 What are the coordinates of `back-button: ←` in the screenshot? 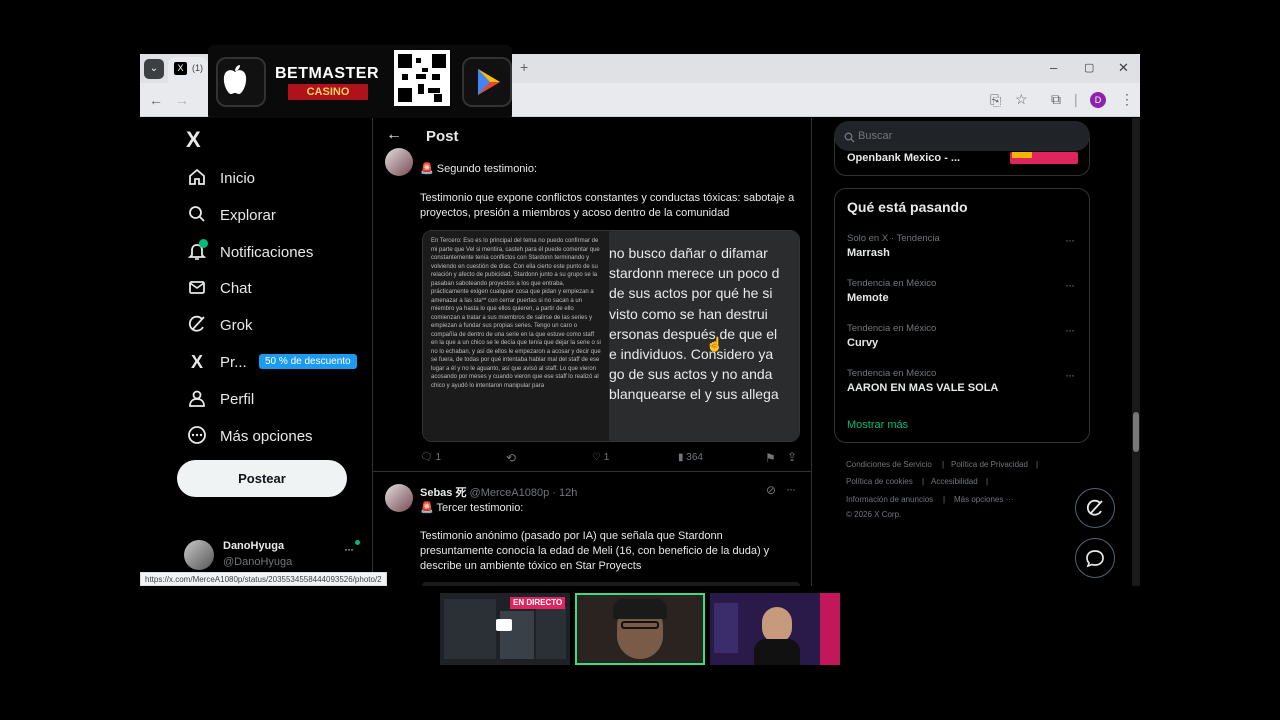 It's located at (394, 135).